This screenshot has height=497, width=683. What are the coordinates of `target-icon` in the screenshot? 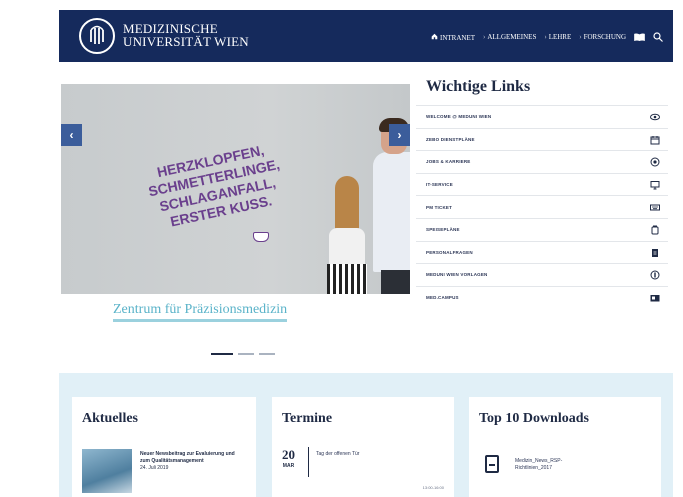 It's located at (655, 162).